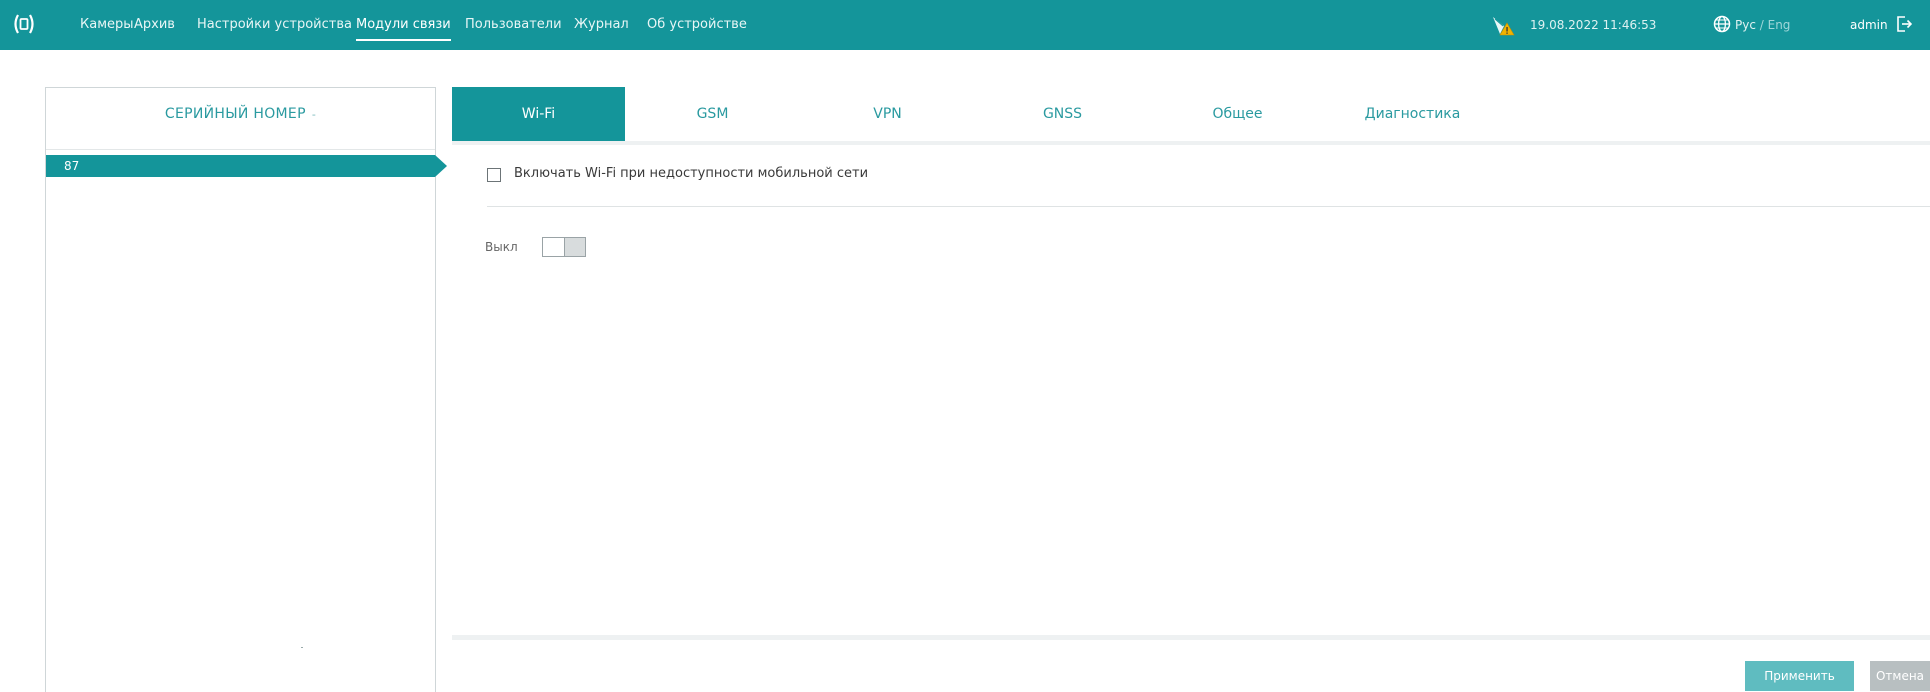 This screenshot has width=1930, height=692. I want to click on lang-en-link: Eng, so click(1779, 25).